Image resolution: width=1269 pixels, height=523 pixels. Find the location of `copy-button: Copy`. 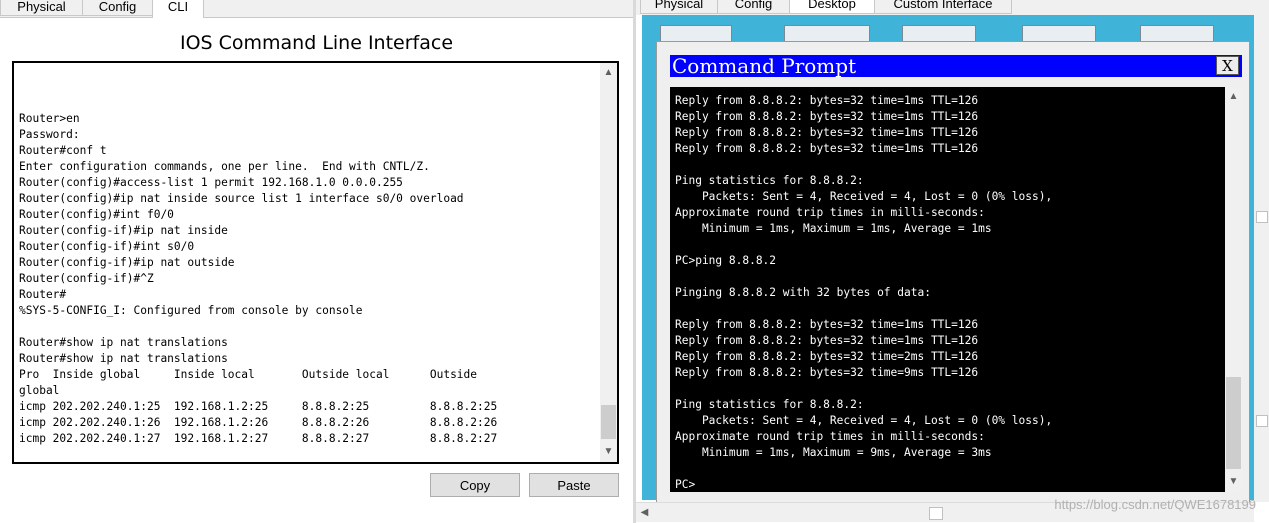

copy-button: Copy is located at coordinates (475, 485).